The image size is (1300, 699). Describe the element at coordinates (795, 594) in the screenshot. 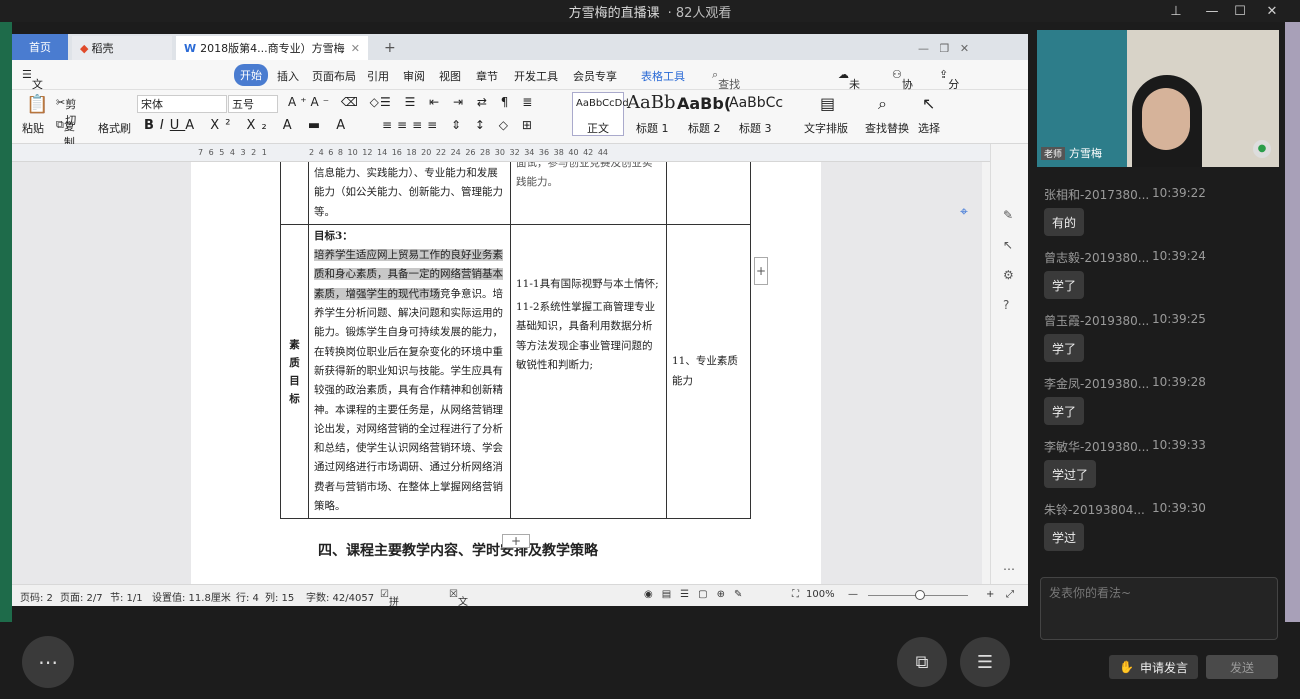

I see `fit-icon: ⛶` at that location.